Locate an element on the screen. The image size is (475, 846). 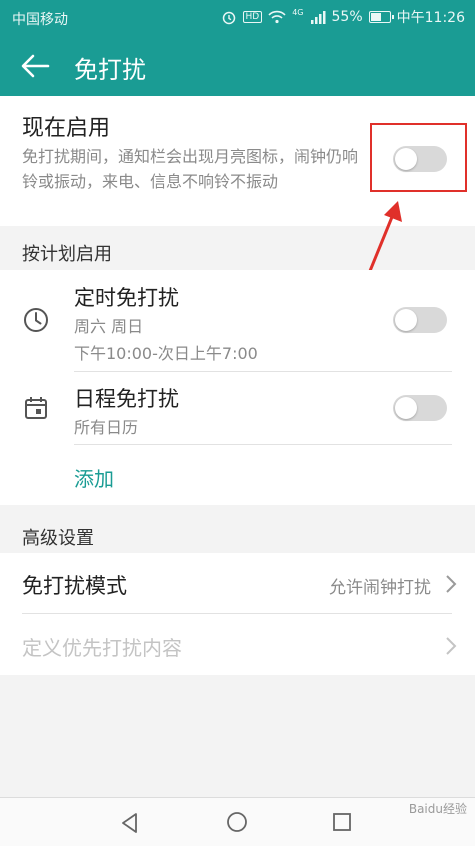
carrier-name: 中国移动 is located at coordinates (40, 20).